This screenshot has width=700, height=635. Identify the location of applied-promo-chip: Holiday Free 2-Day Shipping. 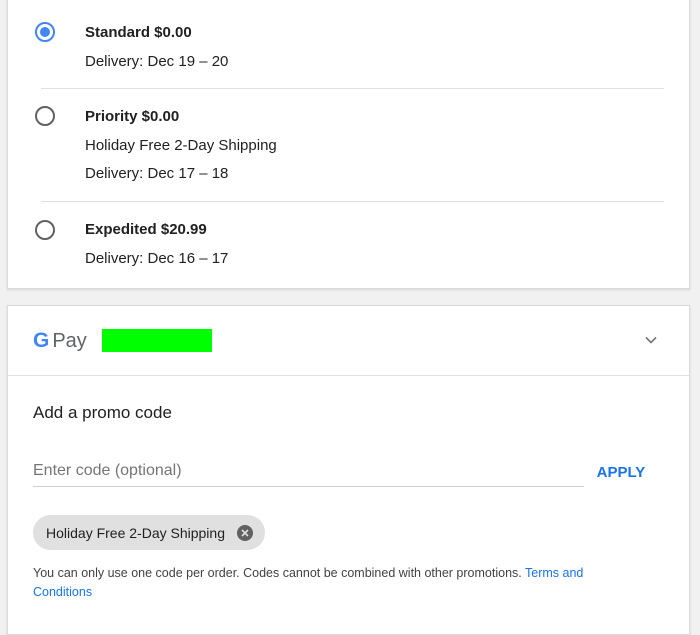
(149, 532).